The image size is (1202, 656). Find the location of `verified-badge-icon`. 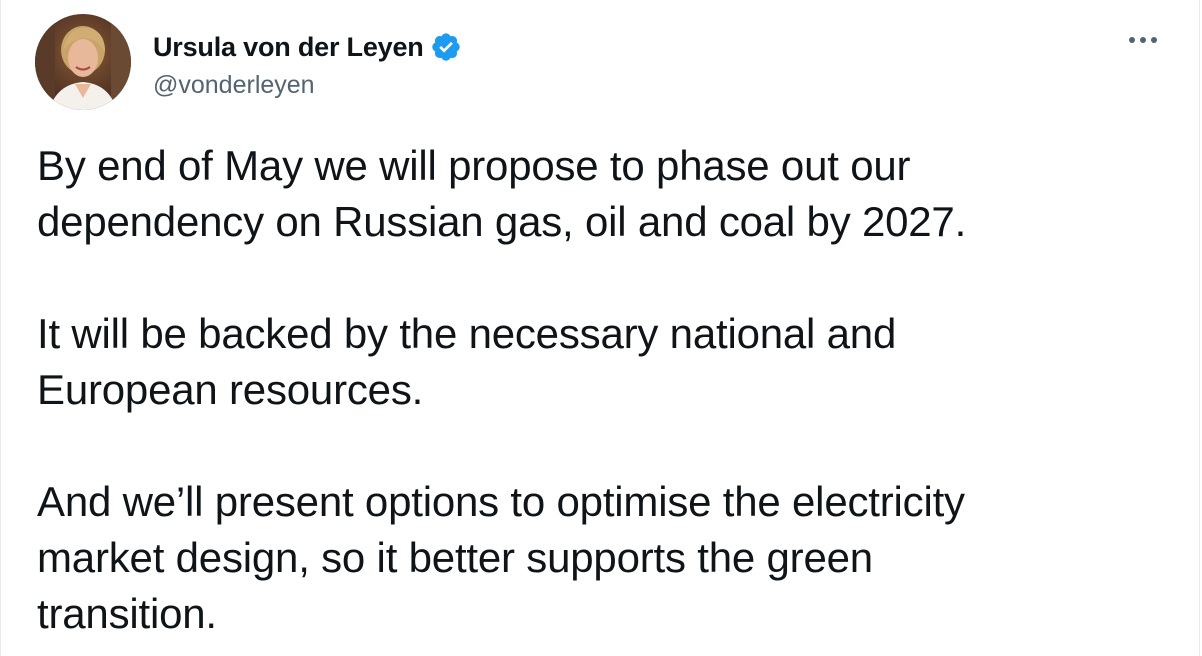

verified-badge-icon is located at coordinates (446, 47).